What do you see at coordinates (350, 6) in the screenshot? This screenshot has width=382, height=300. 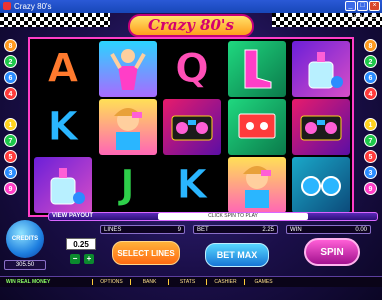 I see `minimize-button: _` at bounding box center [350, 6].